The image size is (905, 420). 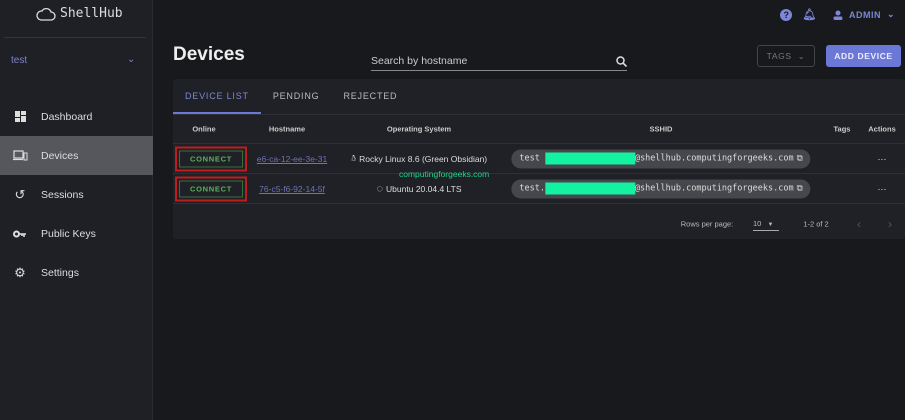 What do you see at coordinates (809, 14) in the screenshot?
I see `bell-icon: 🔔︎` at bounding box center [809, 14].